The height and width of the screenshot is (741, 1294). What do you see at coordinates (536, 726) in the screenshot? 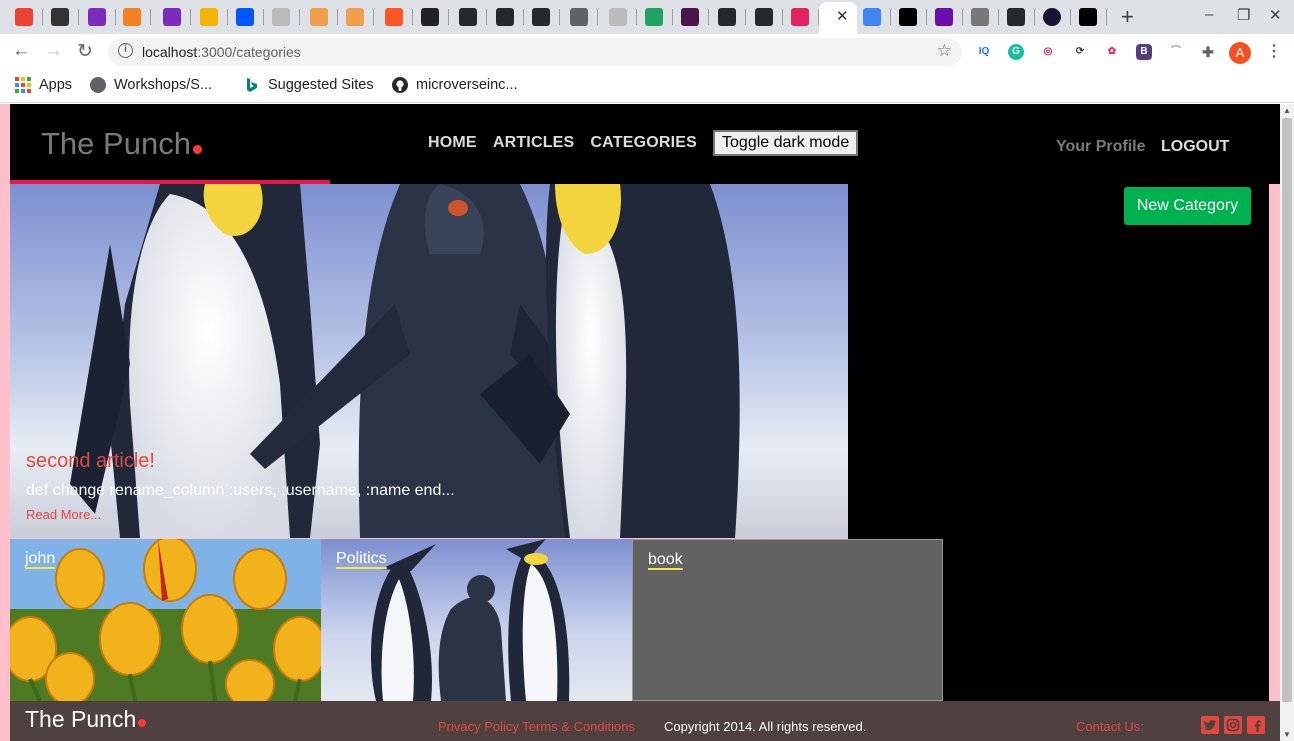
I see `footer-policy-links: Privacy Policy Terms & Conditions` at bounding box center [536, 726].